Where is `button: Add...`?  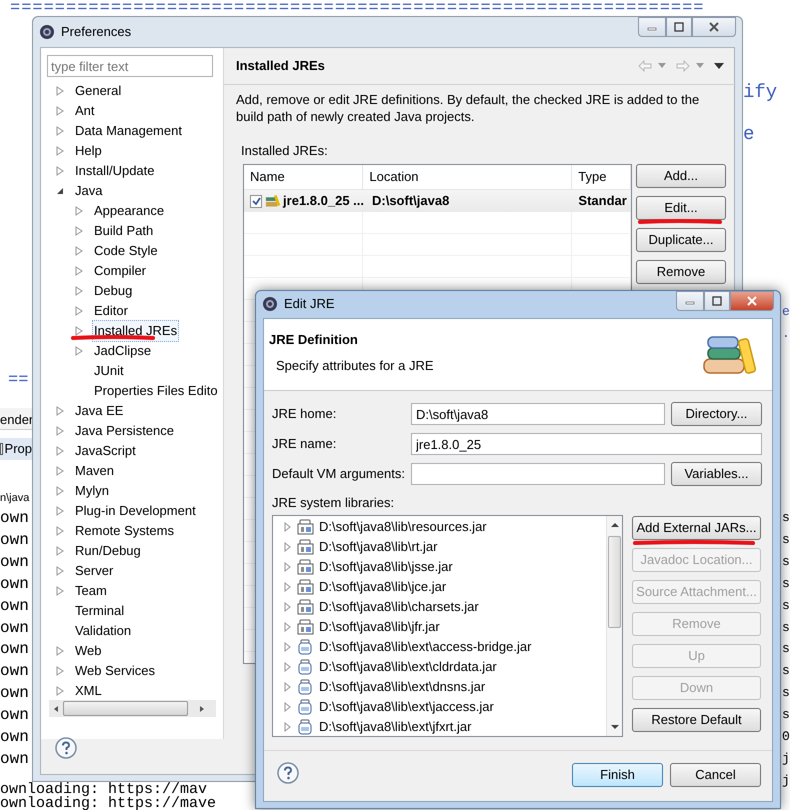
button: Add... is located at coordinates (681, 176).